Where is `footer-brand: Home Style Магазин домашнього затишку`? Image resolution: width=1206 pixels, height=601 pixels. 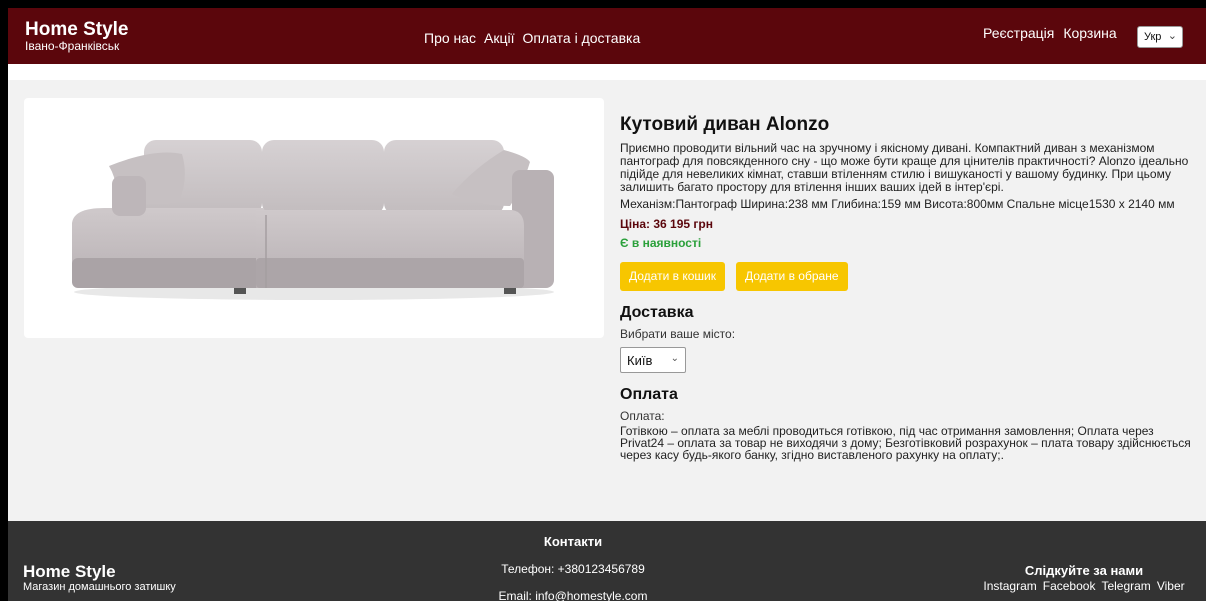
footer-brand: Home Style Магазин домашнього затишку is located at coordinates (99, 578).